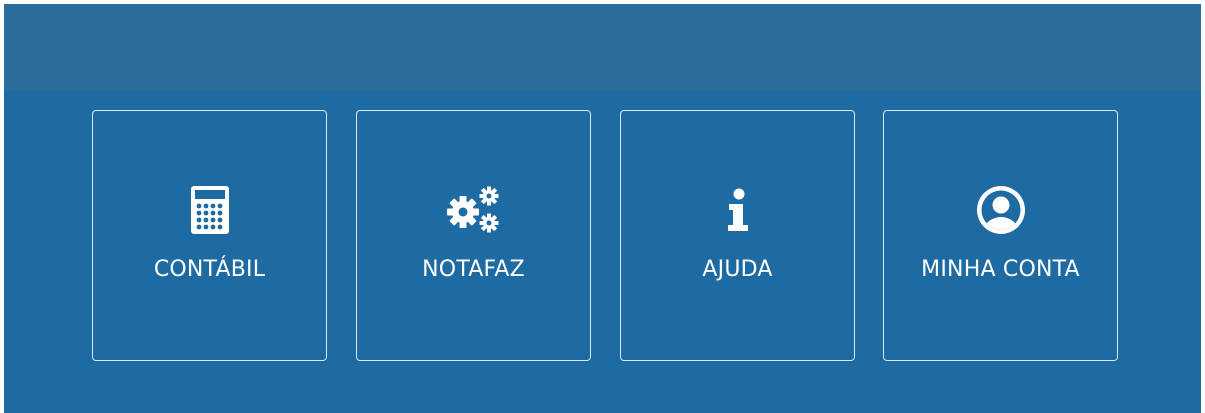 This screenshot has width=1205, height=413. What do you see at coordinates (738, 210) in the screenshot?
I see `info-icon` at bounding box center [738, 210].